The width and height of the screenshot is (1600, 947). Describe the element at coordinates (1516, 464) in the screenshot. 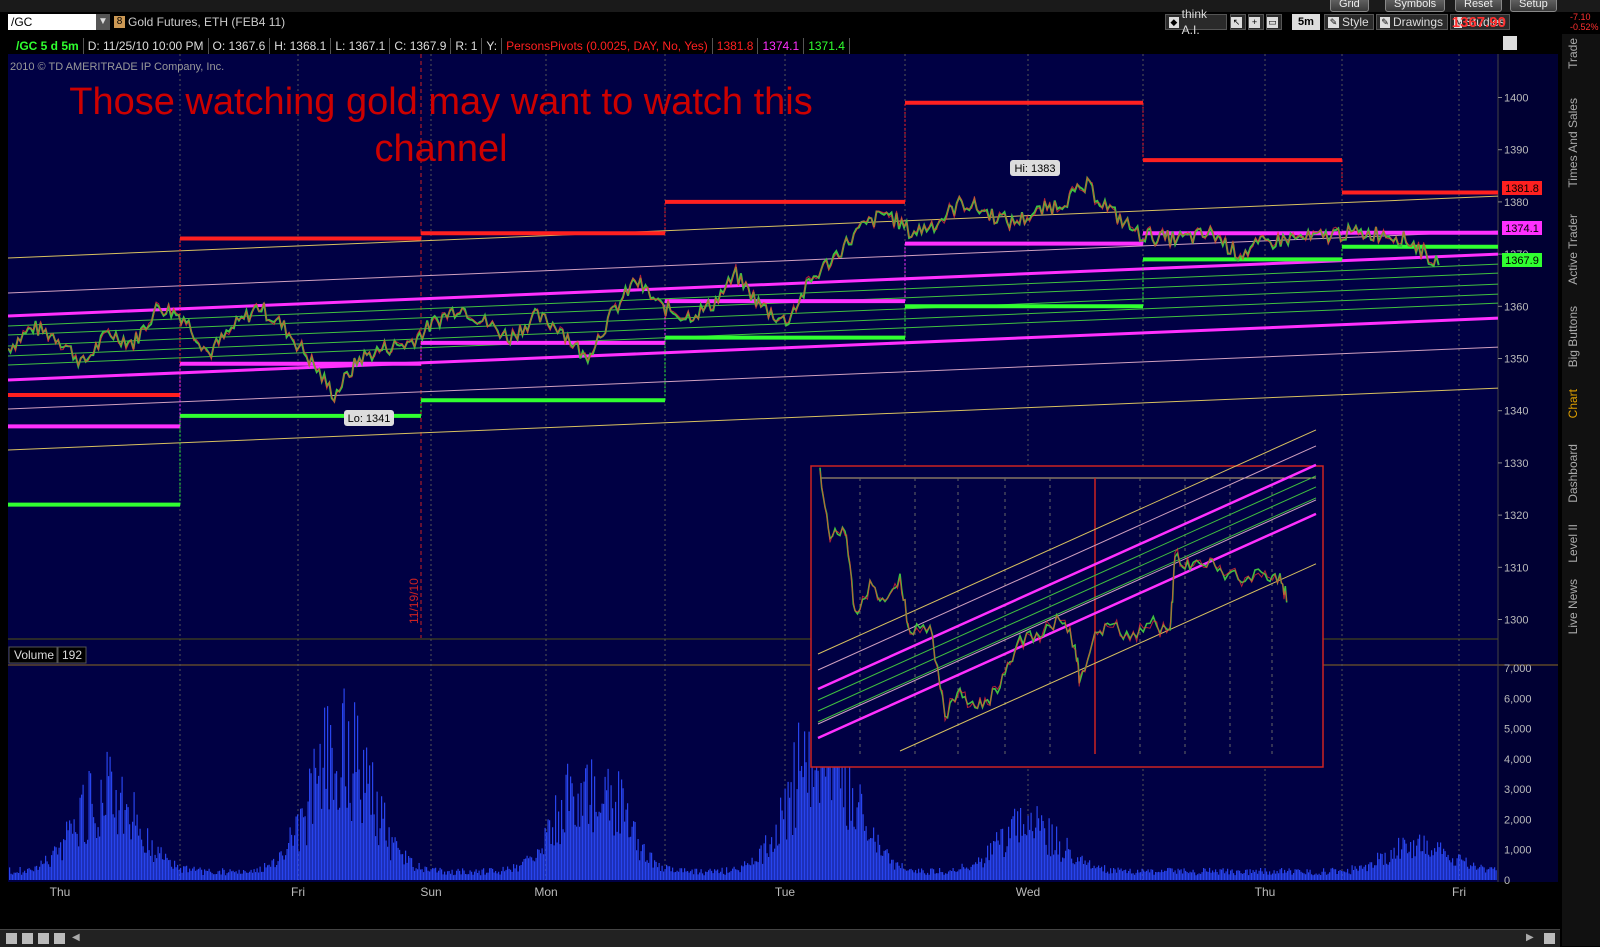

I see `price-tick-label: 1330` at that location.